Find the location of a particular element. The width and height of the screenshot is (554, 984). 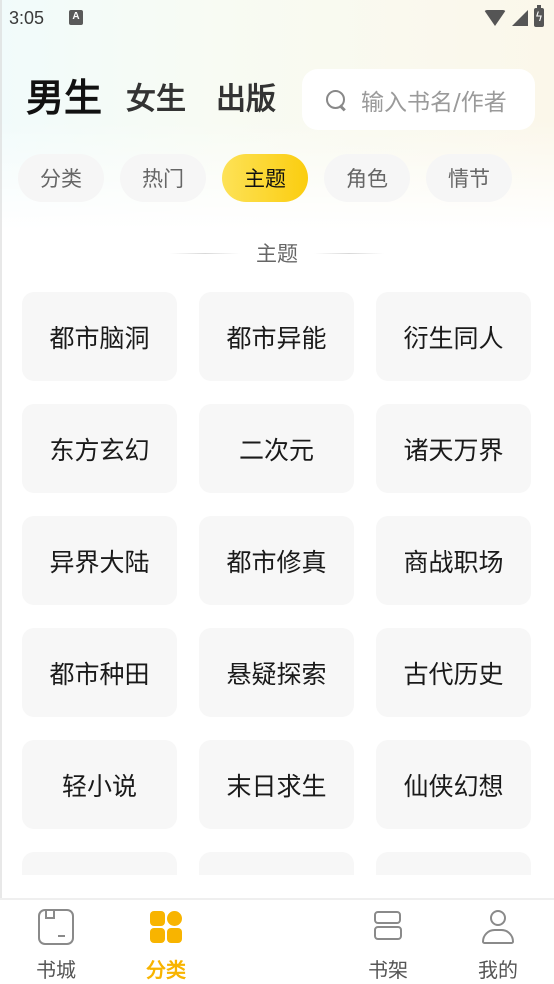

topic-tile: 都市脑洞 is located at coordinates (99, 336).